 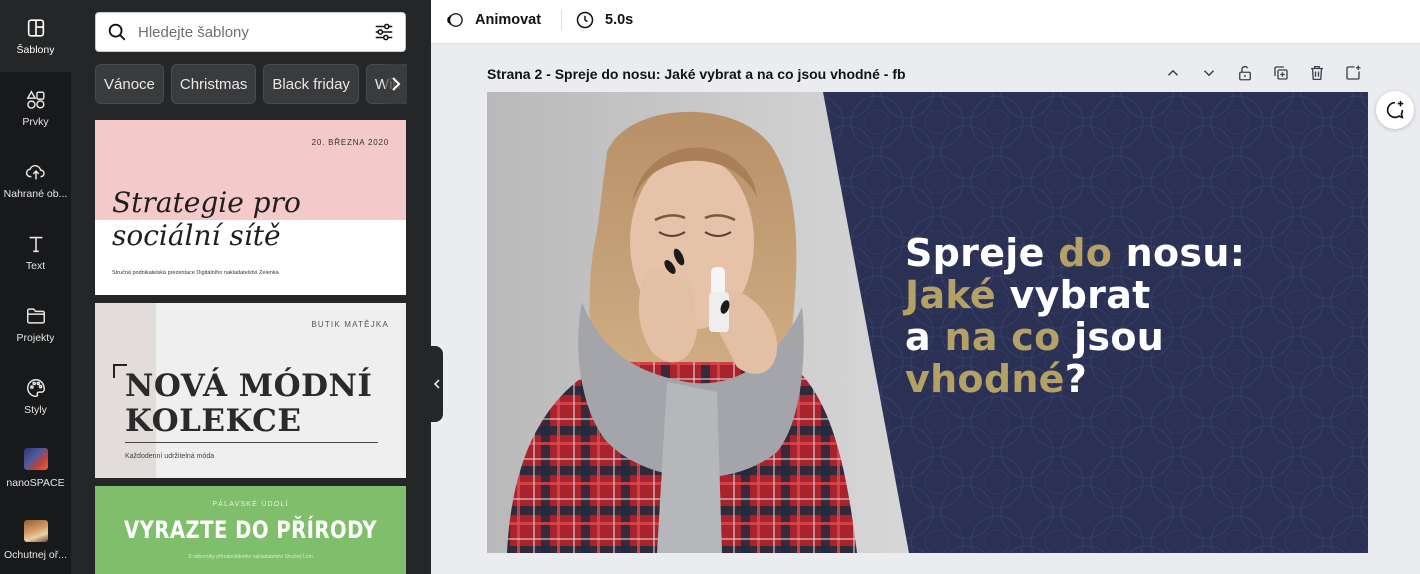 I want to click on animate-icon, so click(x=455, y=20).